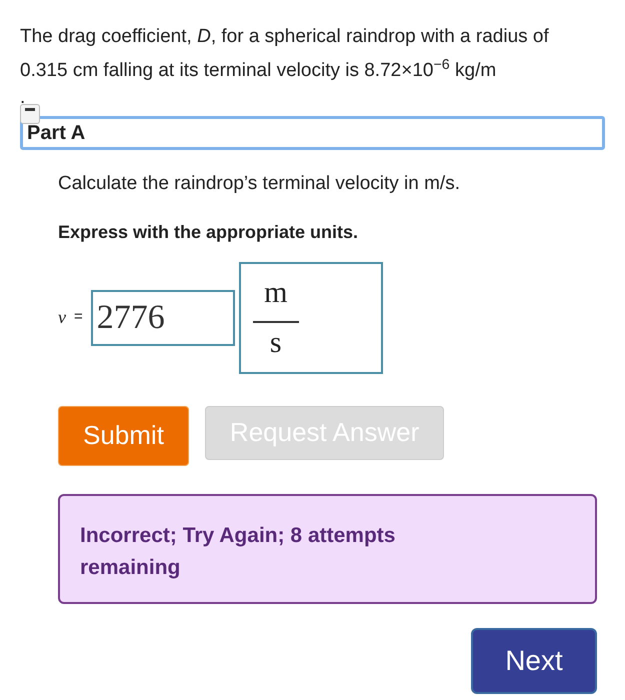 Image resolution: width=625 pixels, height=700 pixels. I want to click on units-field: m s, so click(310, 318).